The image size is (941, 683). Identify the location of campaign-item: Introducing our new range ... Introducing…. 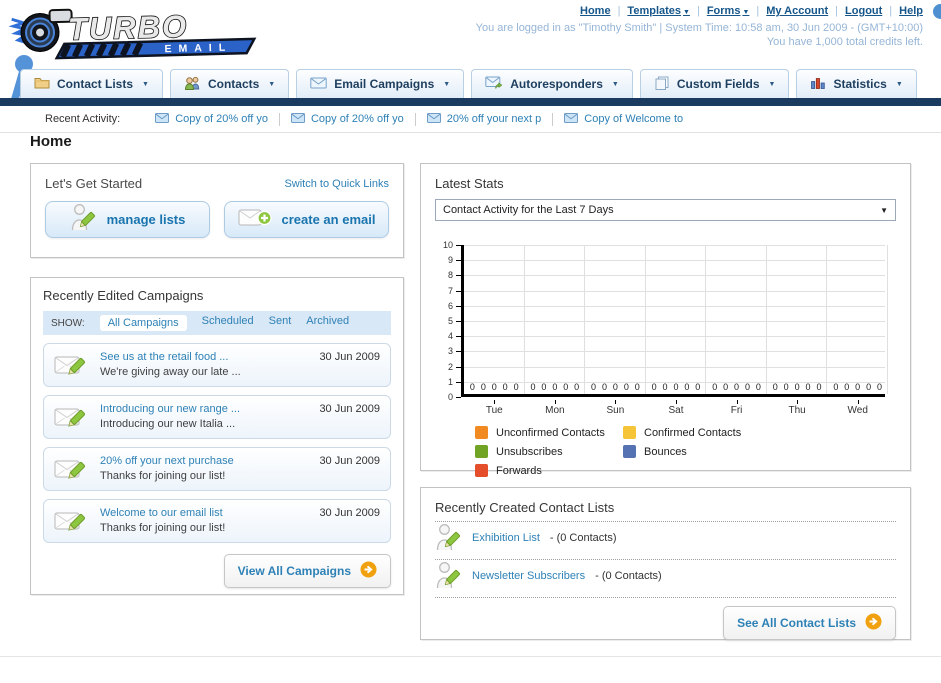
(217, 417).